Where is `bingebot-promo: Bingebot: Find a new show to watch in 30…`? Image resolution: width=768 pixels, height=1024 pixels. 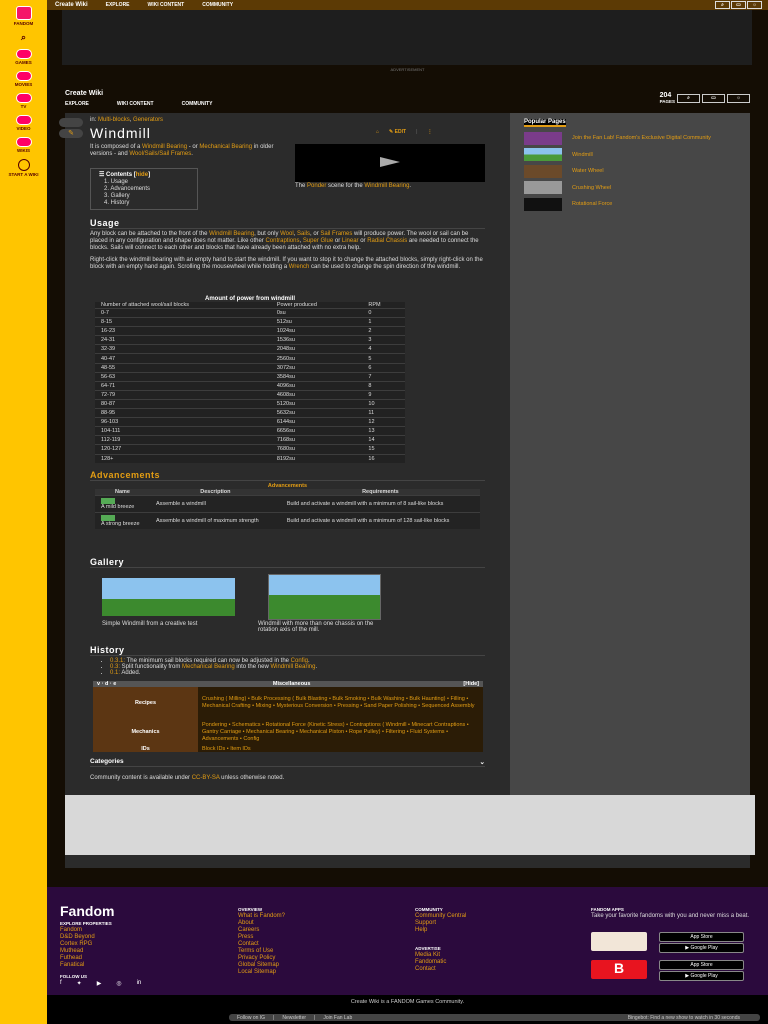
bingebot-promo: Bingebot: Find a new show to watch in 30… is located at coordinates (694, 1018).